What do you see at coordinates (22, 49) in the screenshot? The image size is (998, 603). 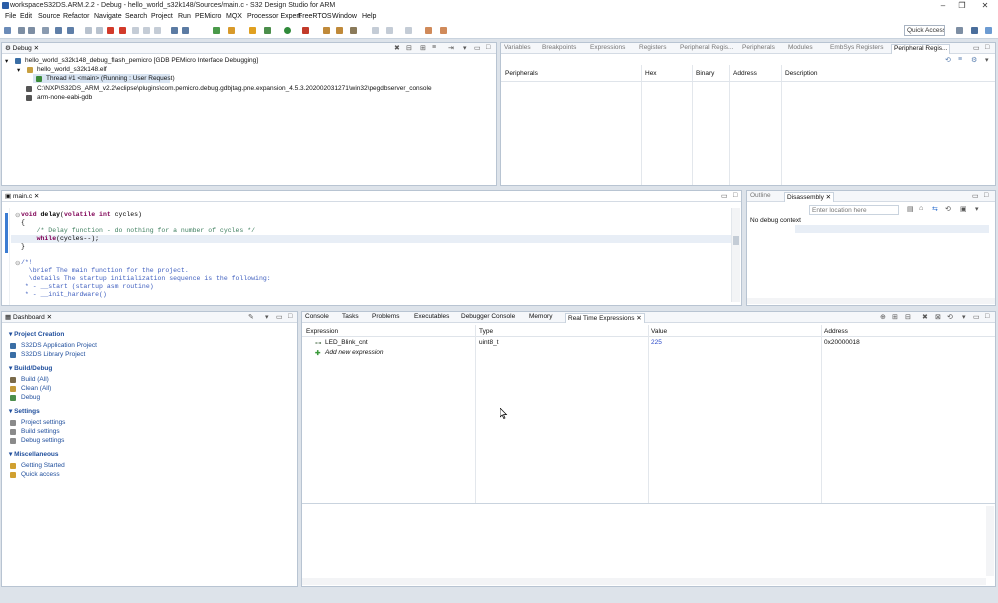 I see `tab-debug: ⚙ Debug ✕` at bounding box center [22, 49].